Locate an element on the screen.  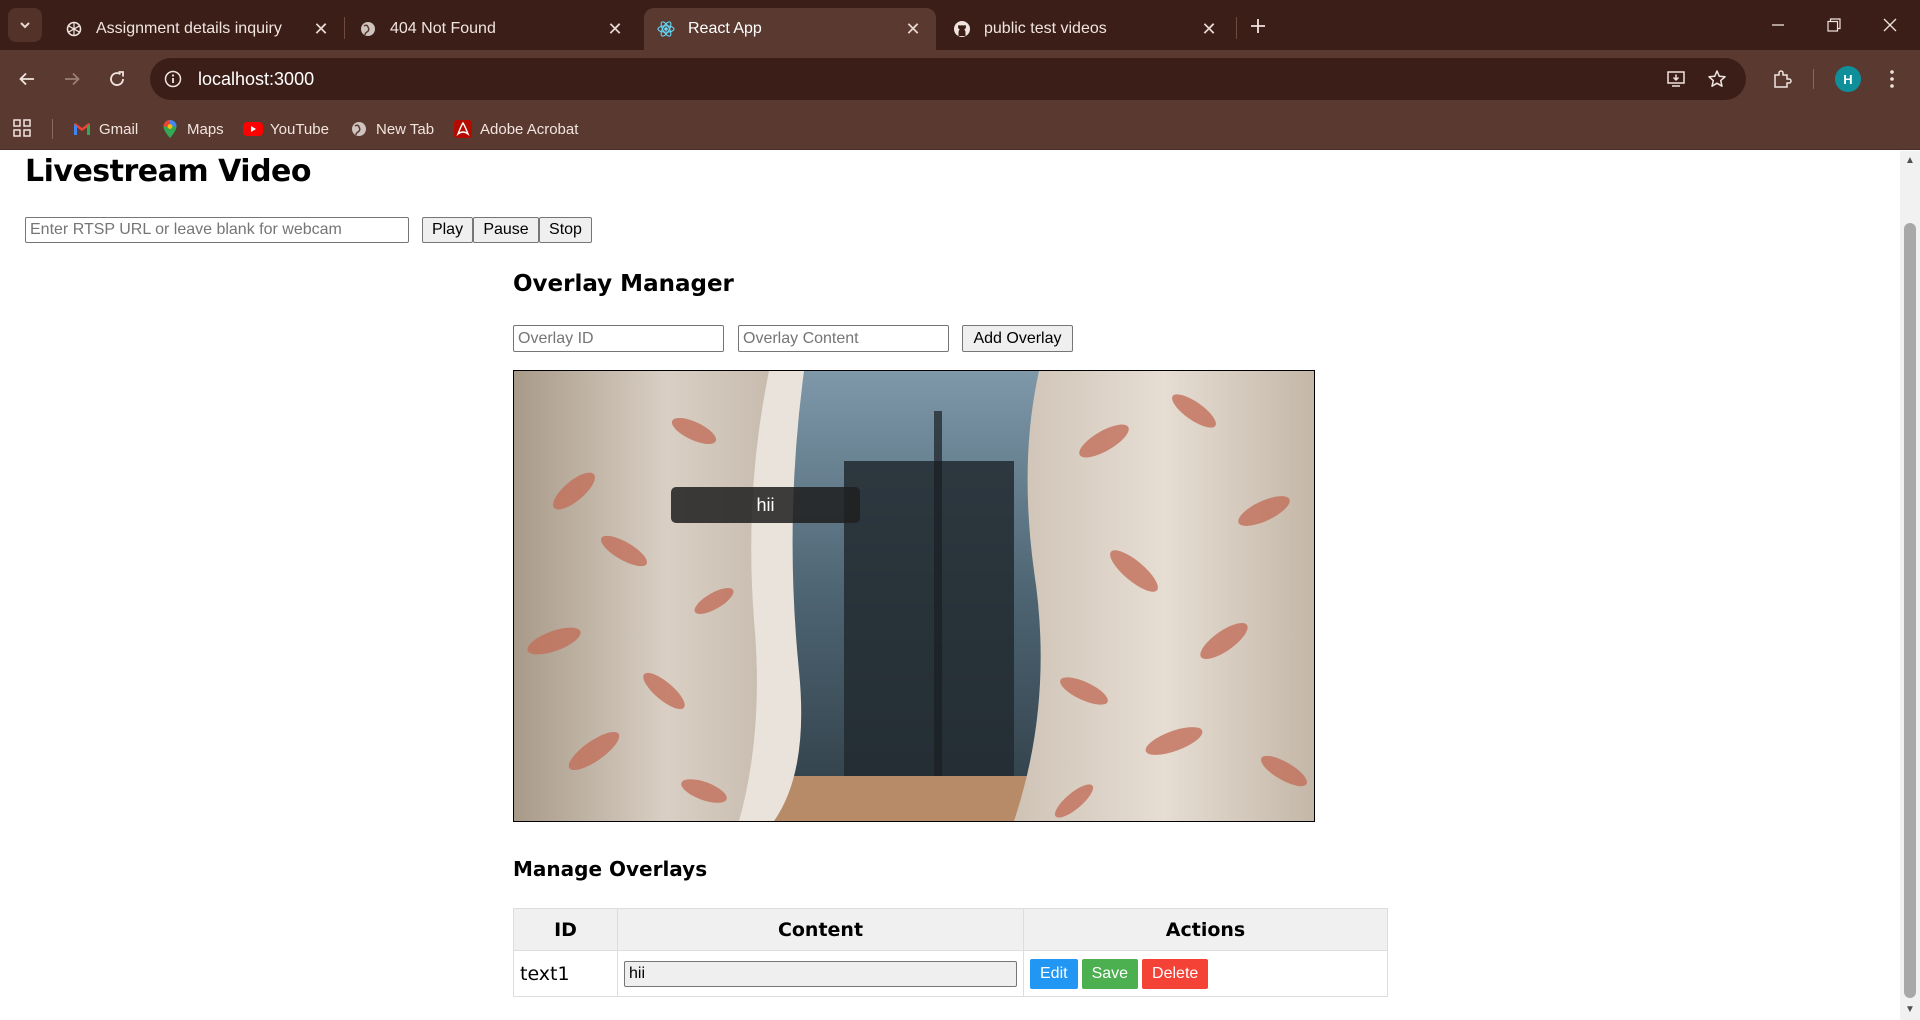
tab-404: 404 Not Found ✕ is located at coordinates (492, 29).